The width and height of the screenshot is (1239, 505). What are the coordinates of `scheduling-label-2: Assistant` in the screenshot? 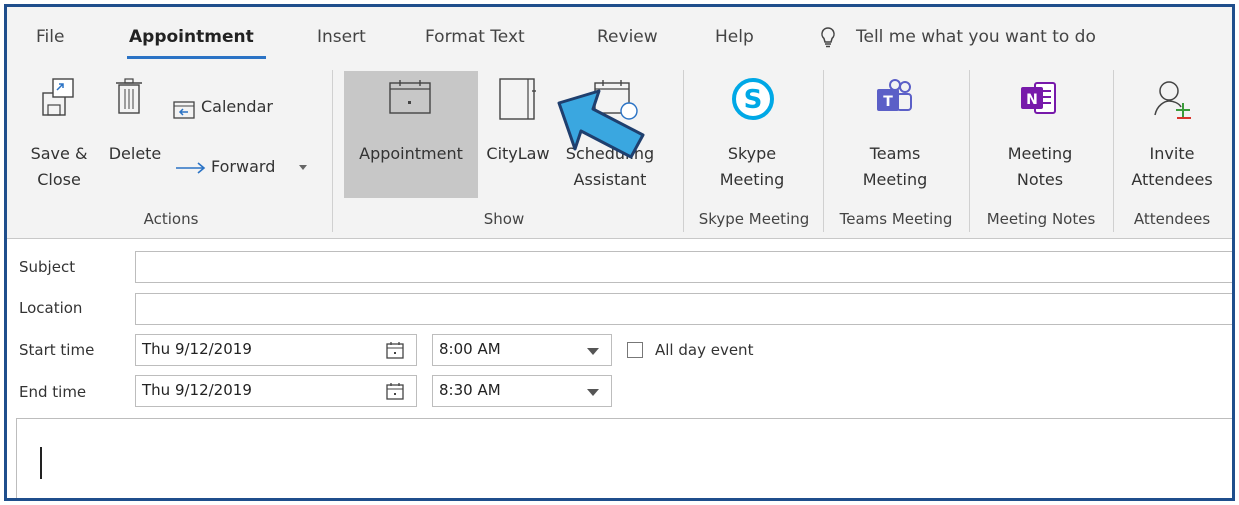 It's located at (610, 179).